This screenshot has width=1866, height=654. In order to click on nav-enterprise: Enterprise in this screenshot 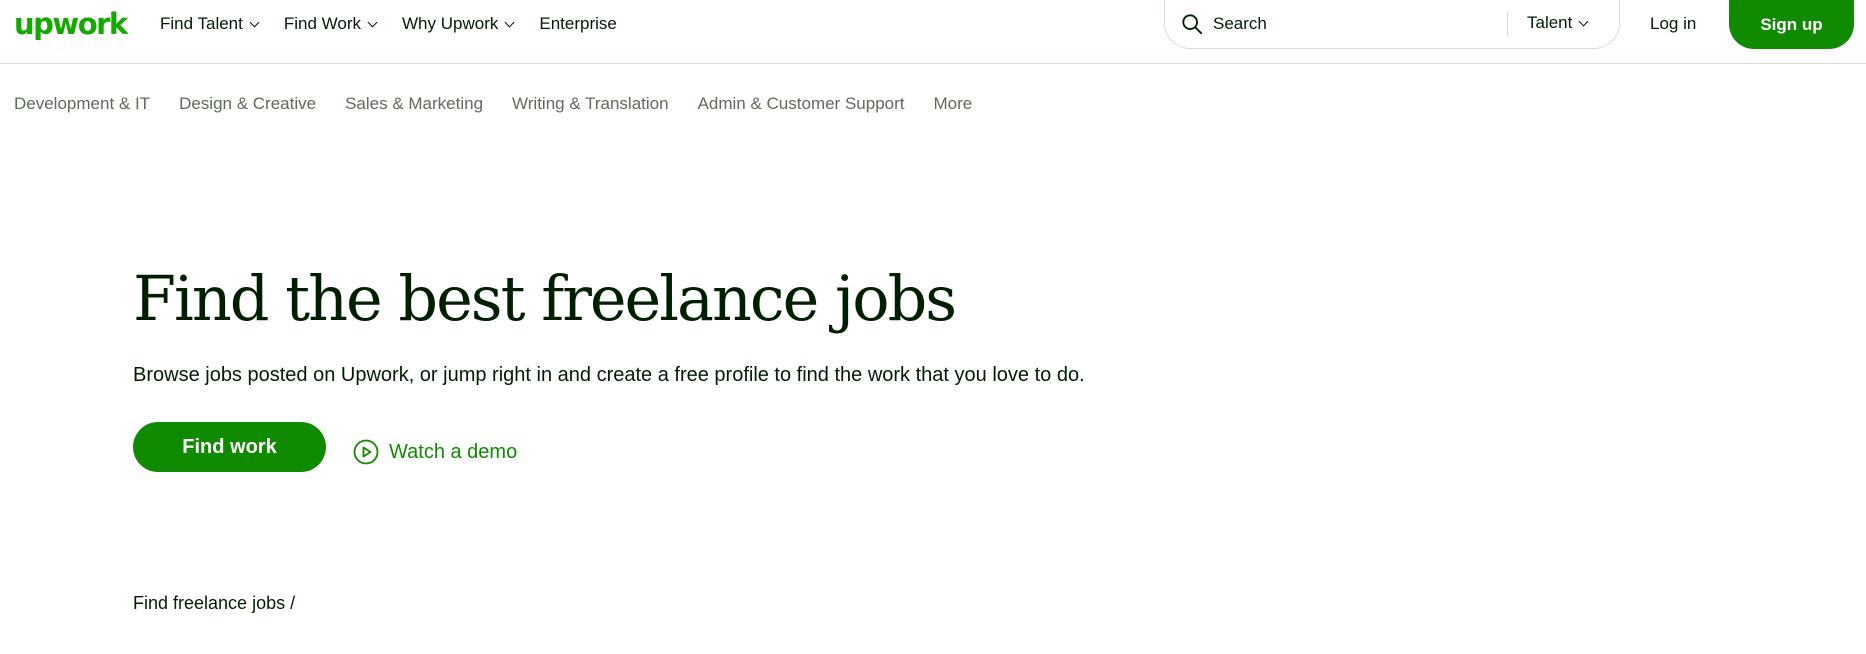, I will do `click(577, 24)`.